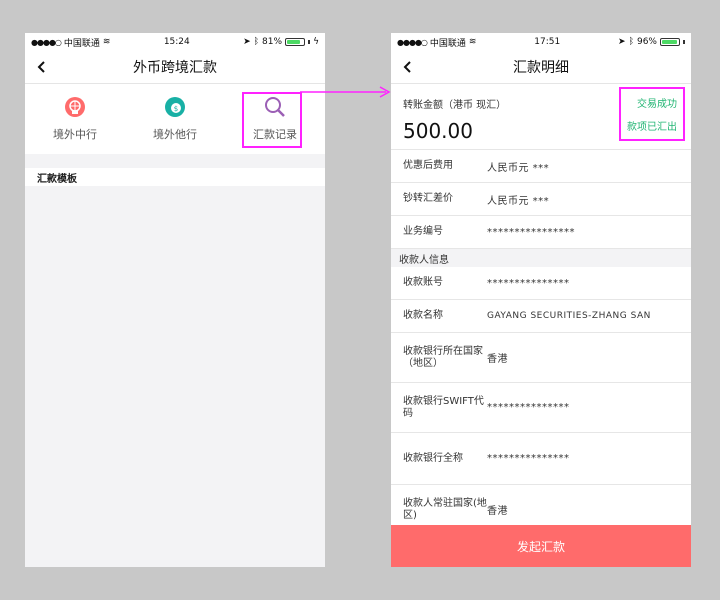  What do you see at coordinates (423, 231) in the screenshot?
I see `row-label: 业务编号` at bounding box center [423, 231].